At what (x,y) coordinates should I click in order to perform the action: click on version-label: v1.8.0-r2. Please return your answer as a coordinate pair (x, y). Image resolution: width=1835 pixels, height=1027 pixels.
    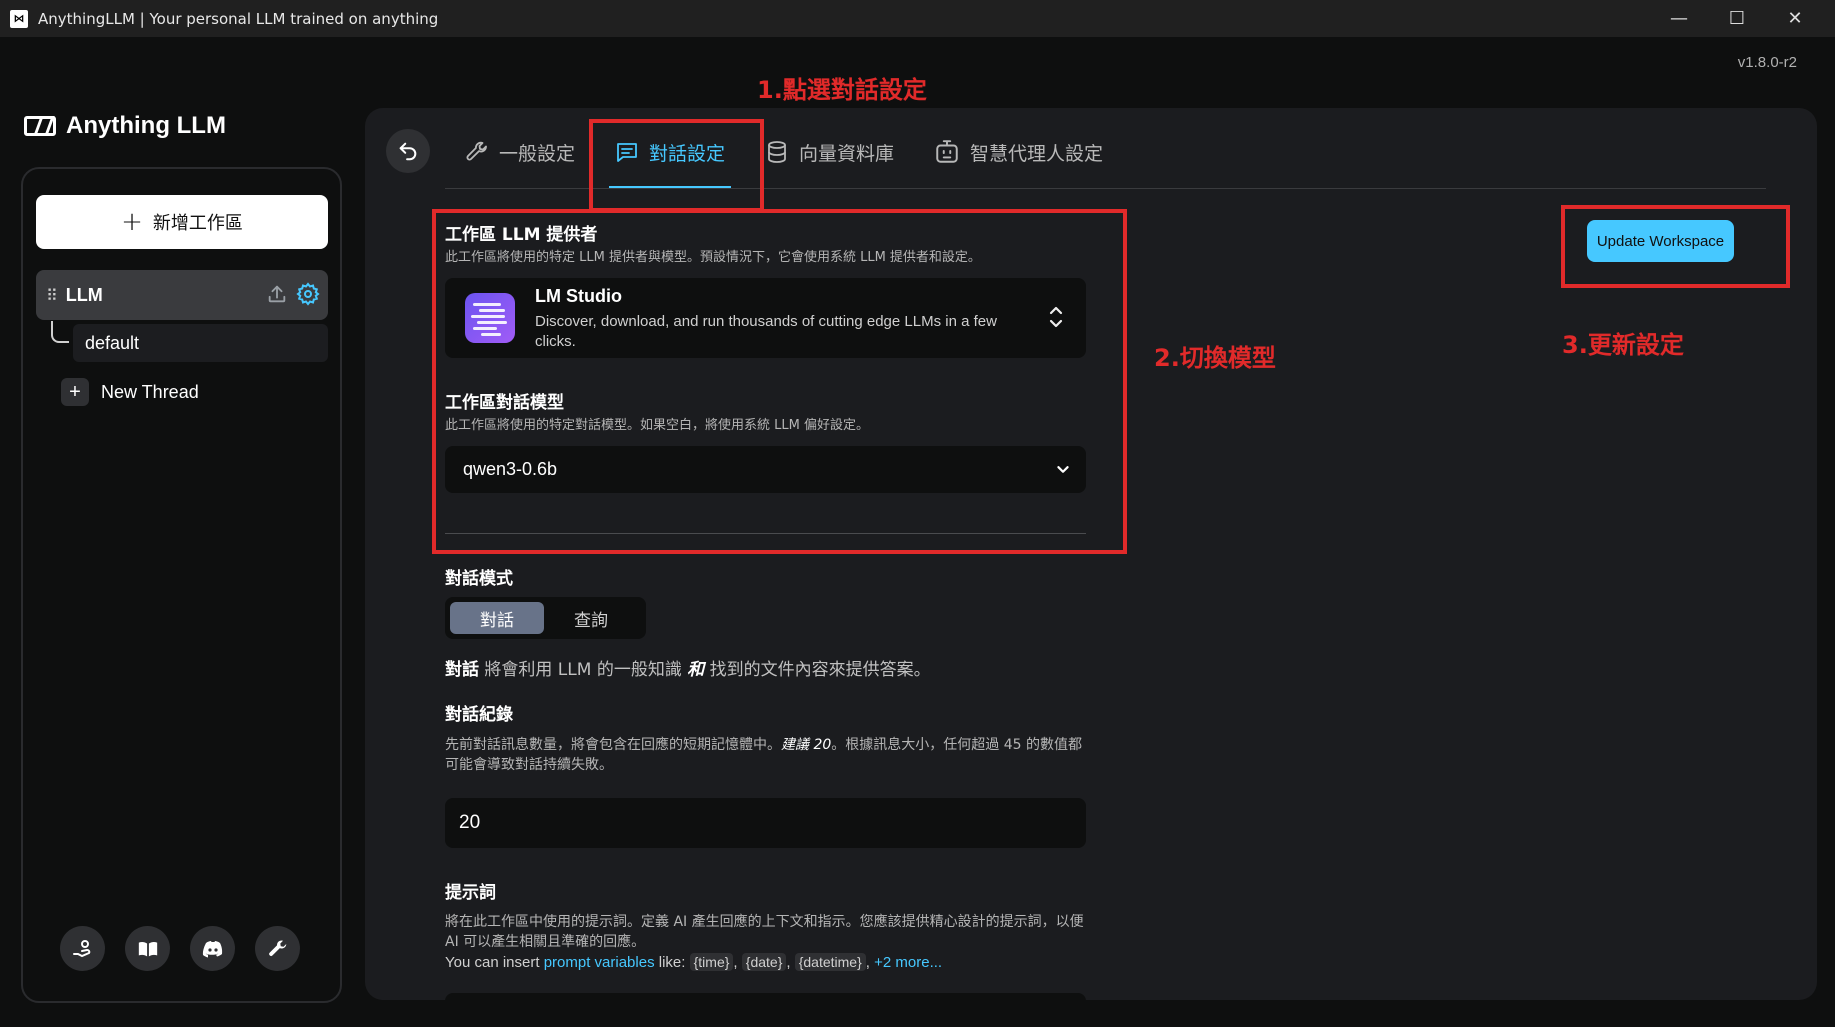
    Looking at the image, I should click on (1767, 62).